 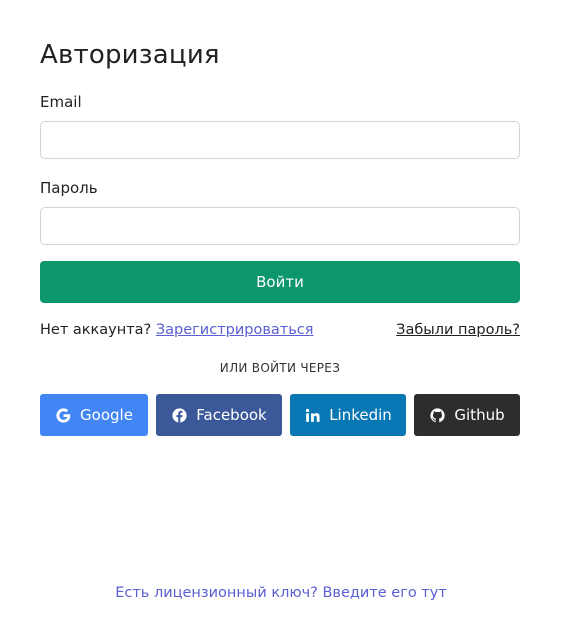 What do you see at coordinates (63, 415) in the screenshot?
I see `google-icon` at bounding box center [63, 415].